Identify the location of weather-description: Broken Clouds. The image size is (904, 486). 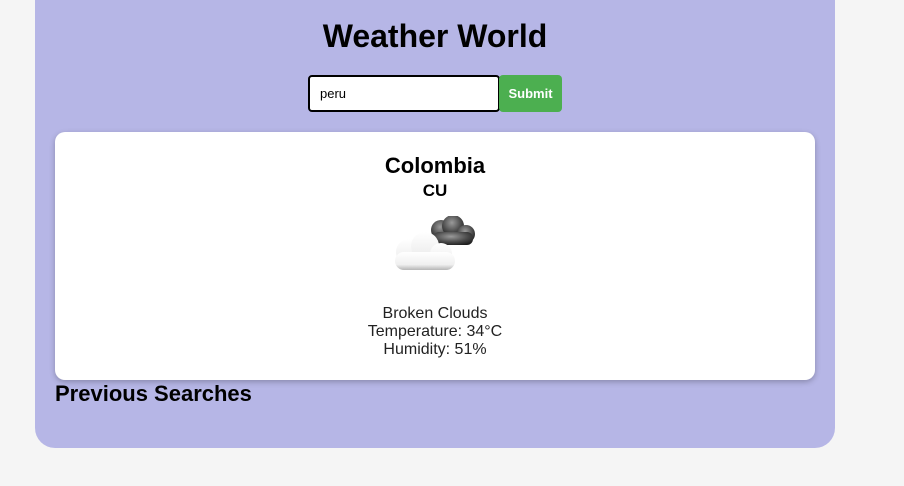
(435, 313).